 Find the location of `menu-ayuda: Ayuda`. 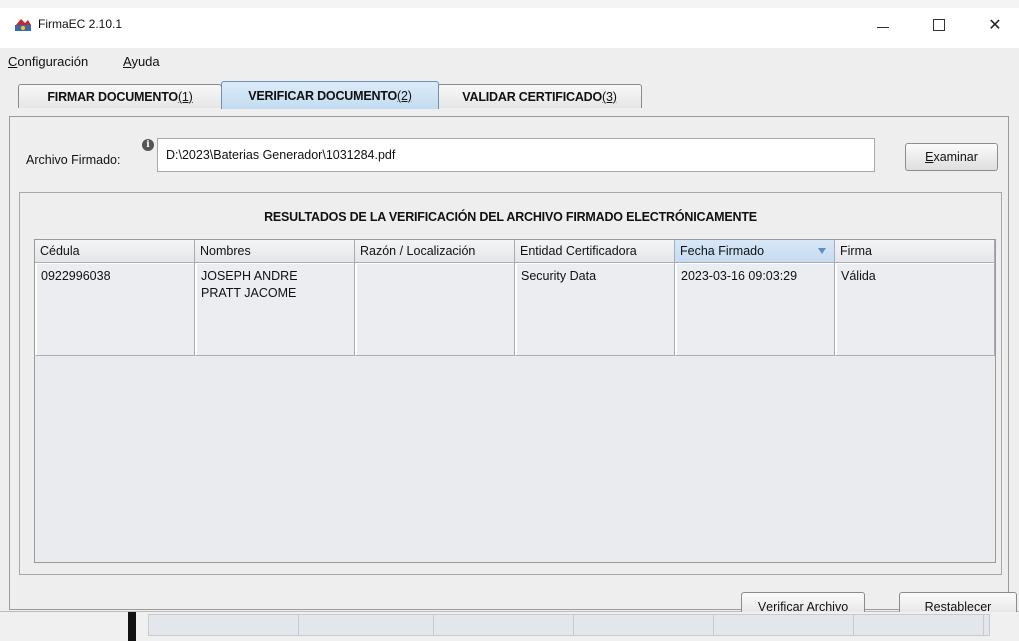

menu-ayuda: Ayuda is located at coordinates (141, 61).